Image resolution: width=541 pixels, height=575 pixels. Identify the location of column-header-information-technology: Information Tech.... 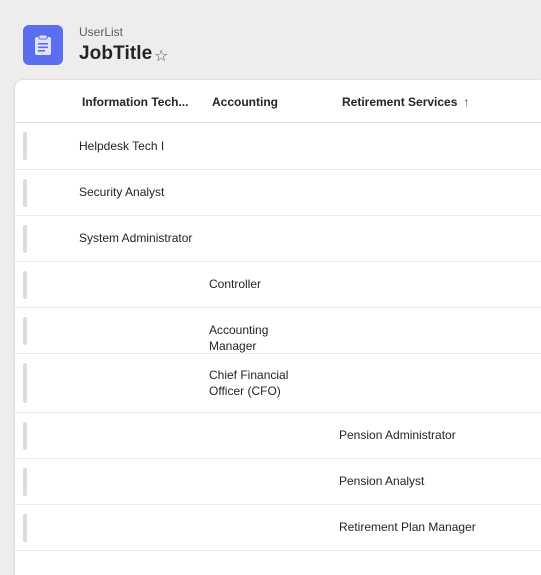
(137, 102).